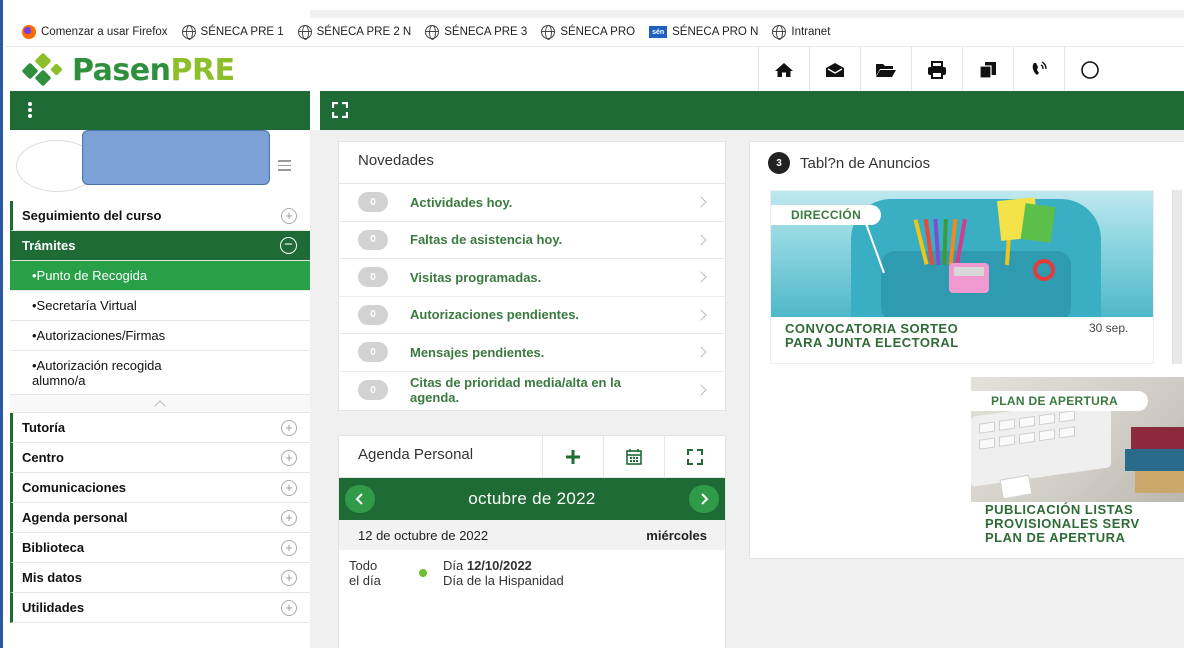  What do you see at coordinates (476, 277) in the screenshot?
I see `list-item-label: Visitas programadas.` at bounding box center [476, 277].